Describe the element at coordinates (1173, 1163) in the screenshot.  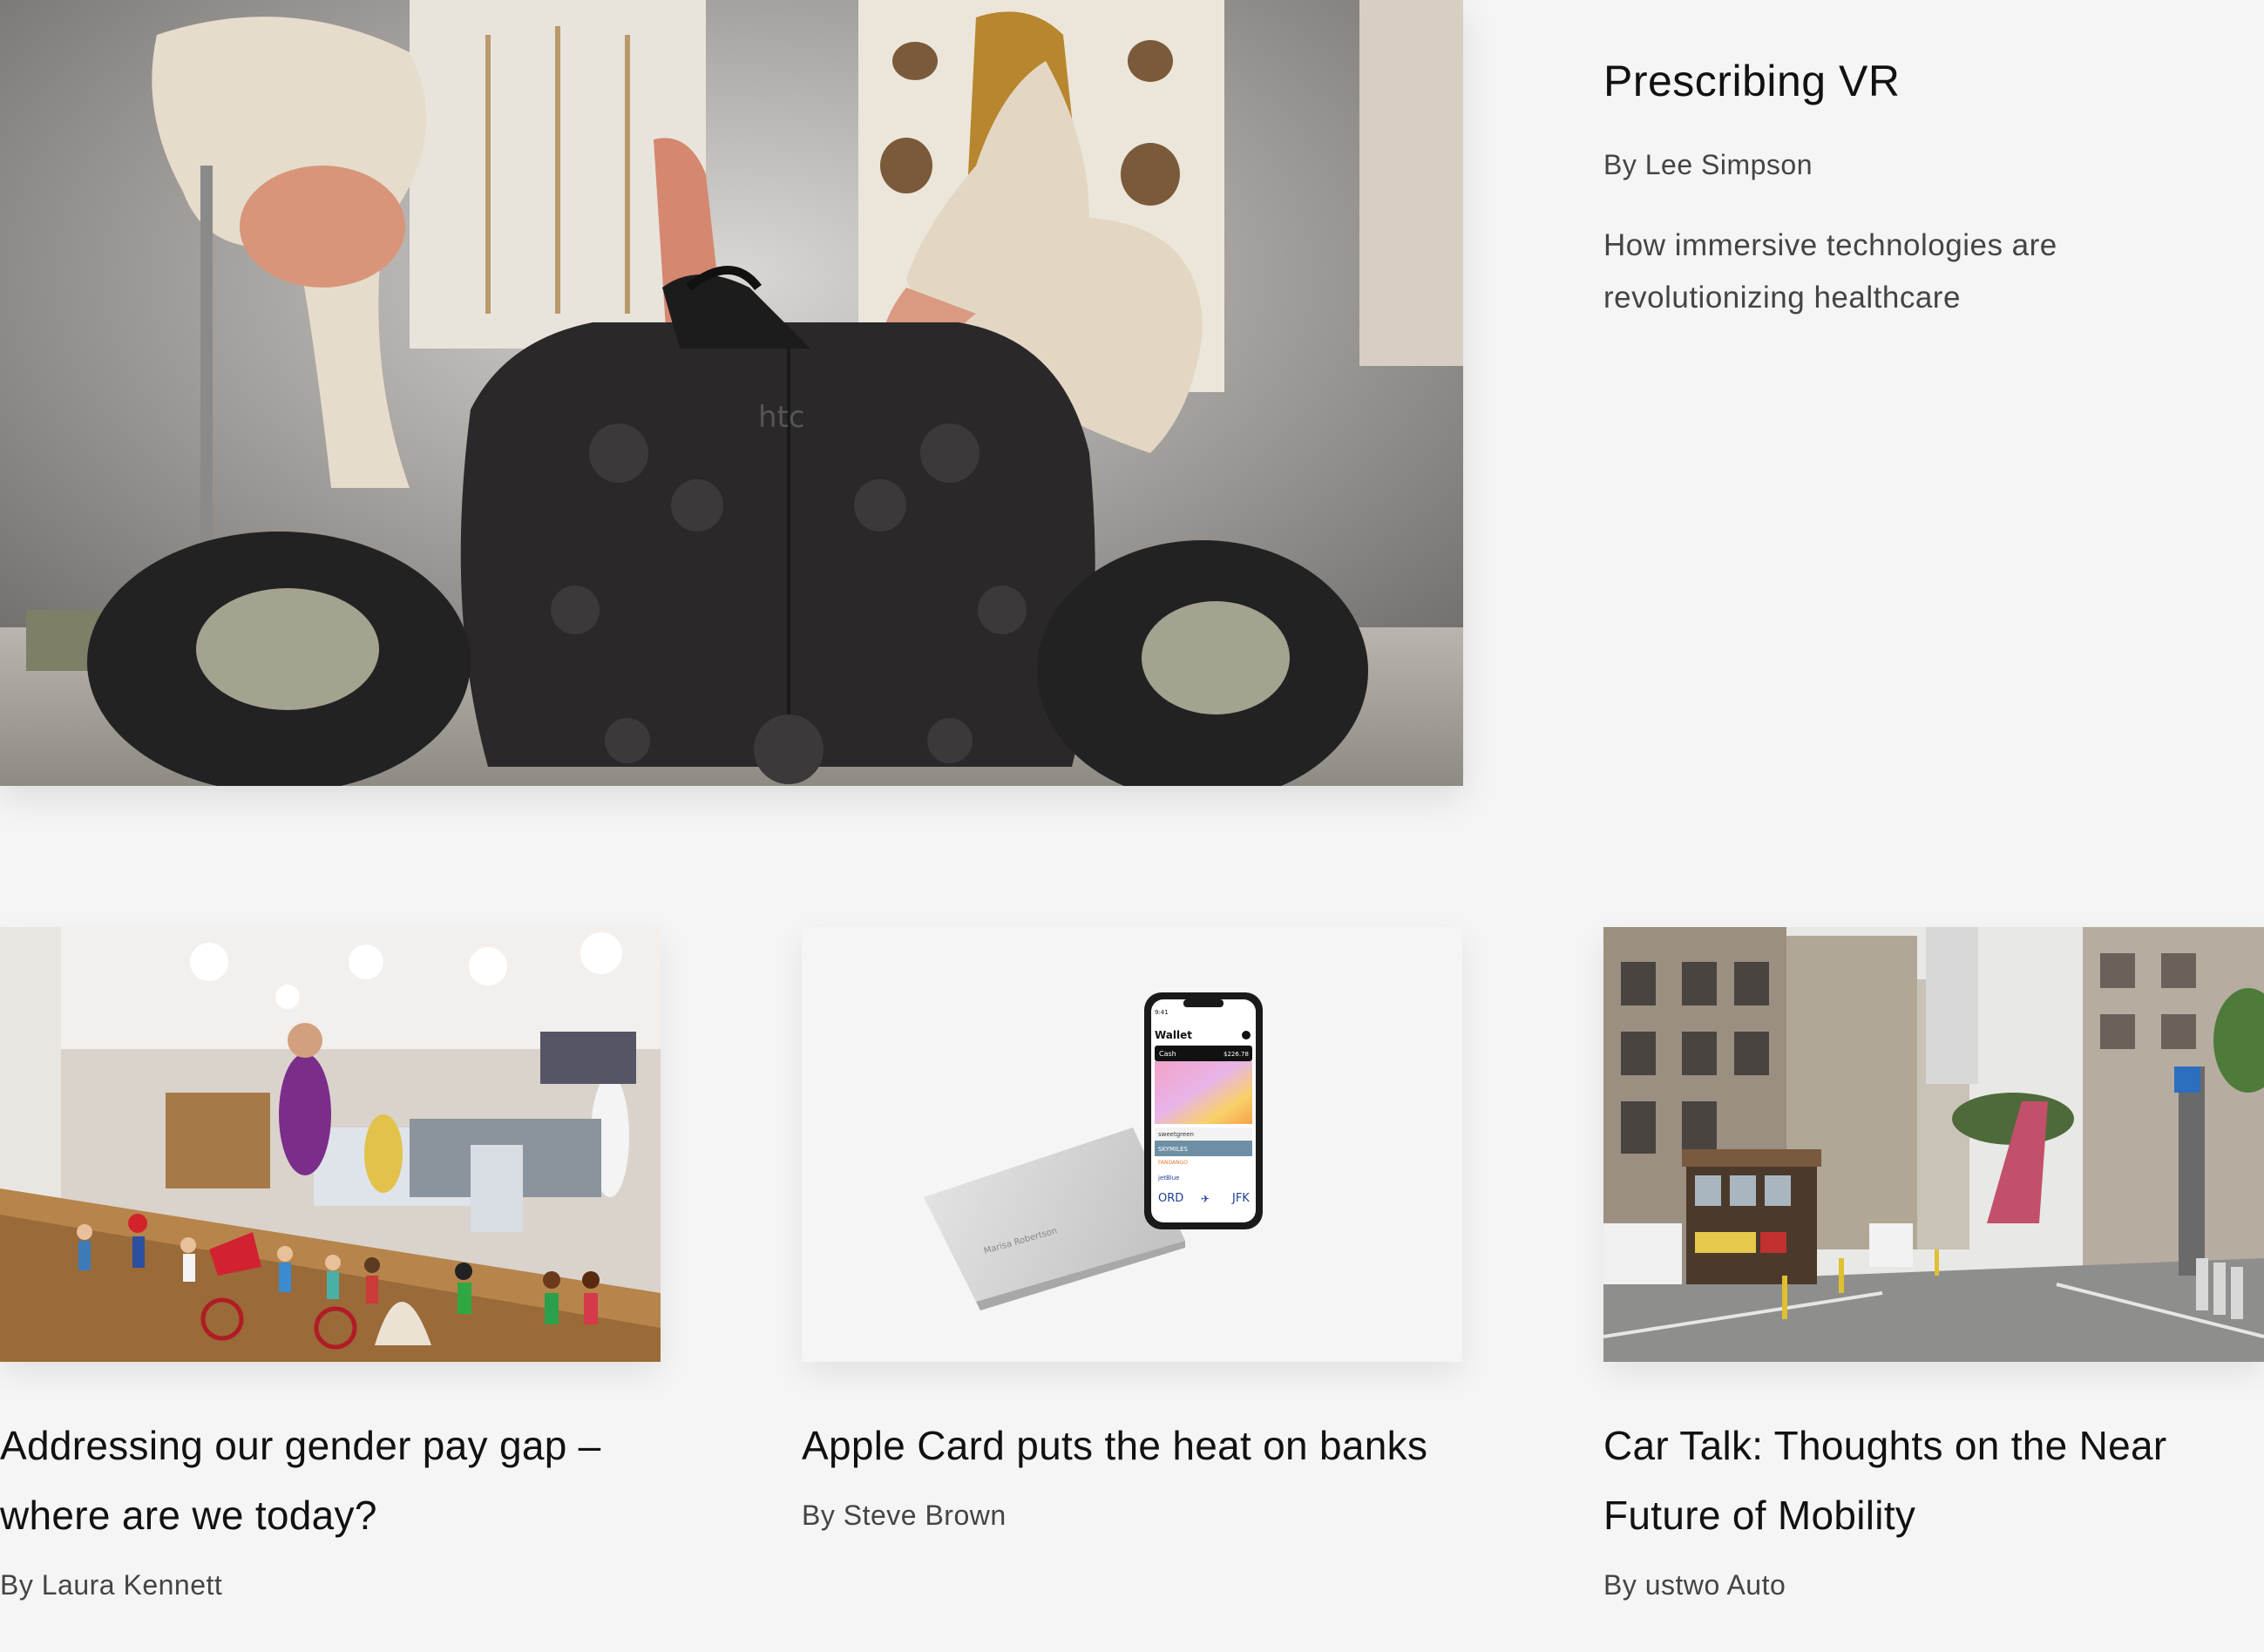
I see `svg-text: FANDANGO` at that location.